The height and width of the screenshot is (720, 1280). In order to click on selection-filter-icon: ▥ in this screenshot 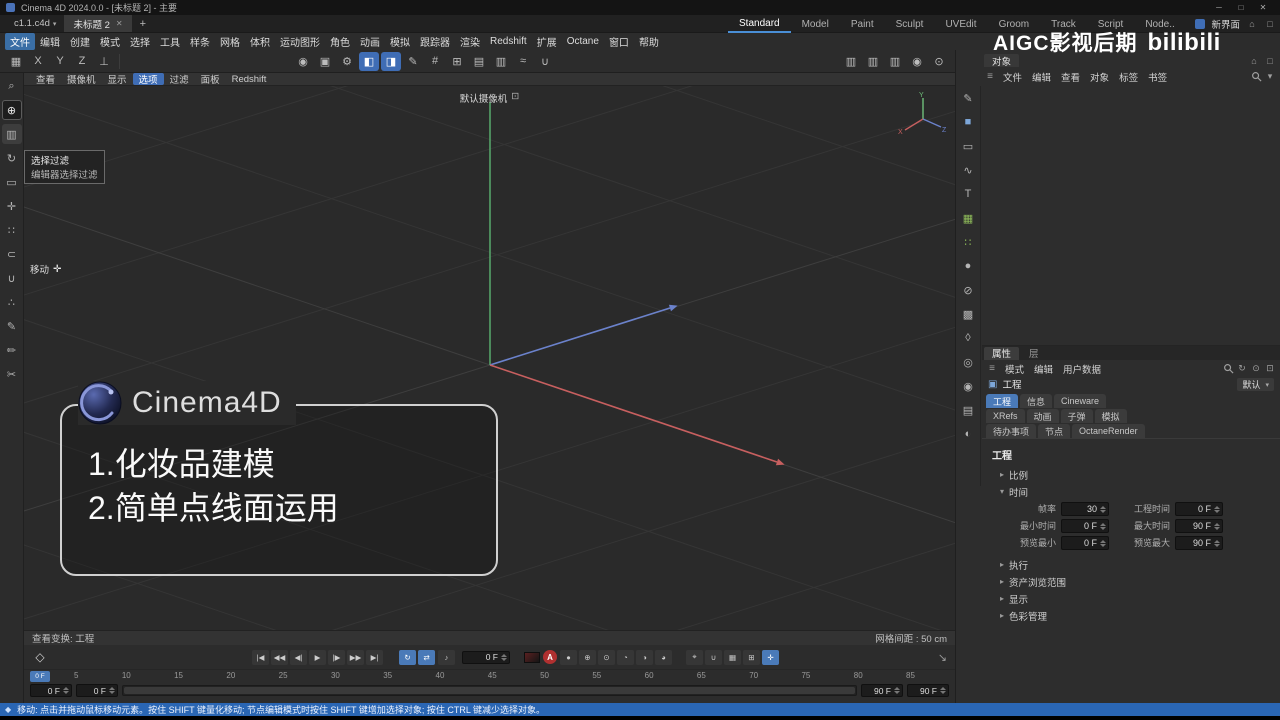, I will do `click(11, 134)`.